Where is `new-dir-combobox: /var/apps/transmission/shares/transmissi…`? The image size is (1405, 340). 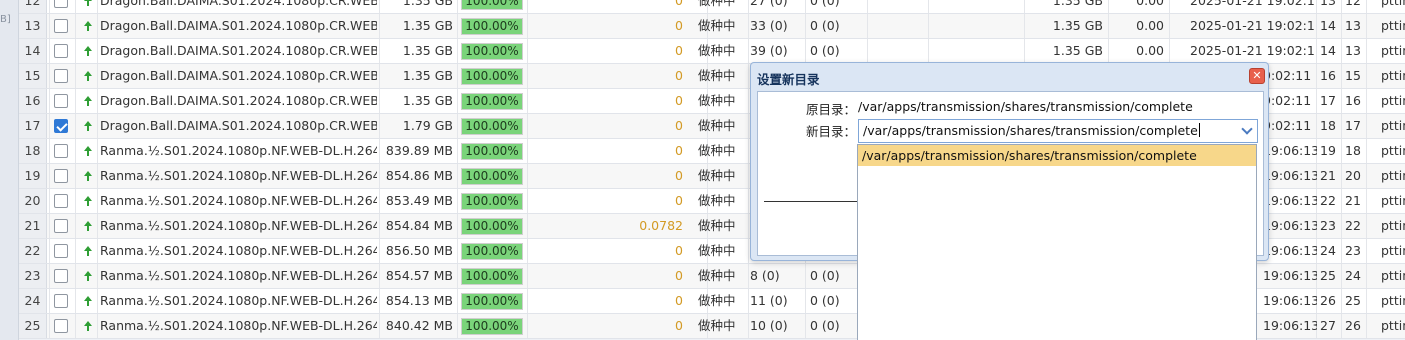
new-dir-combobox: /var/apps/transmission/shares/transmissi… is located at coordinates (1058, 131).